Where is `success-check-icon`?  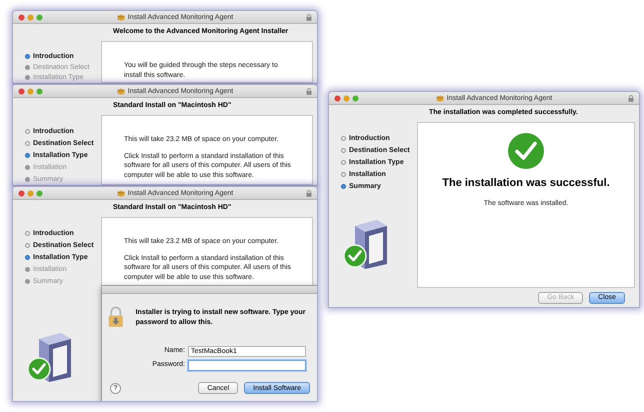
success-check-icon is located at coordinates (526, 151).